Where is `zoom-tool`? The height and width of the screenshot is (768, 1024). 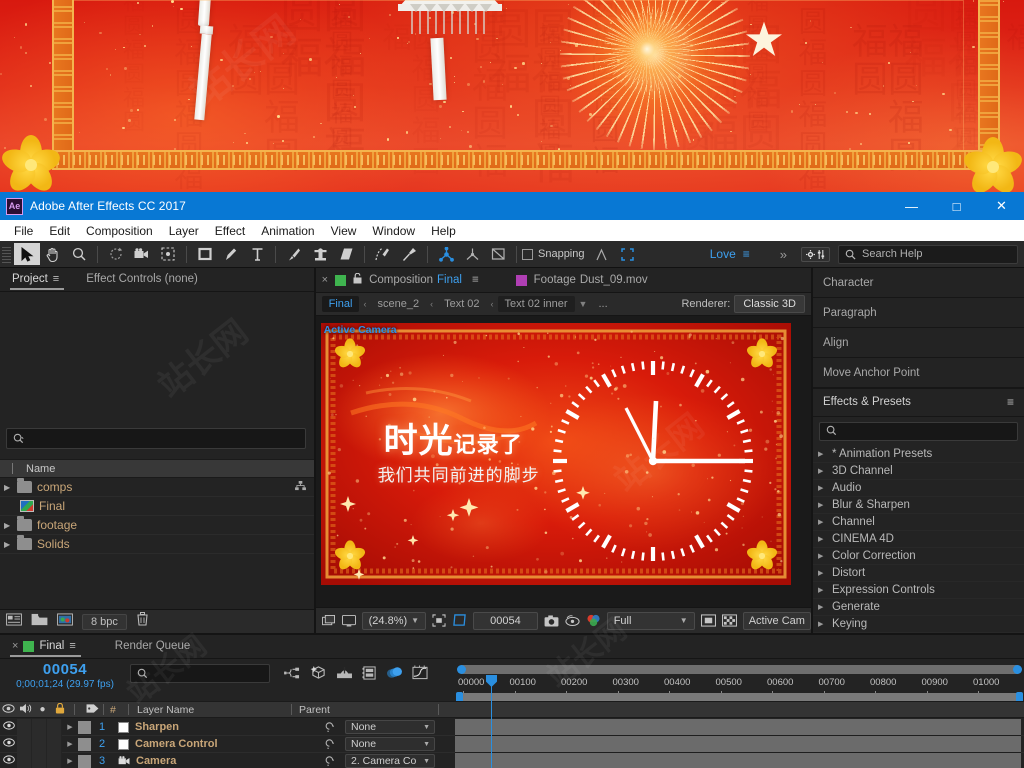 zoom-tool is located at coordinates (79, 254).